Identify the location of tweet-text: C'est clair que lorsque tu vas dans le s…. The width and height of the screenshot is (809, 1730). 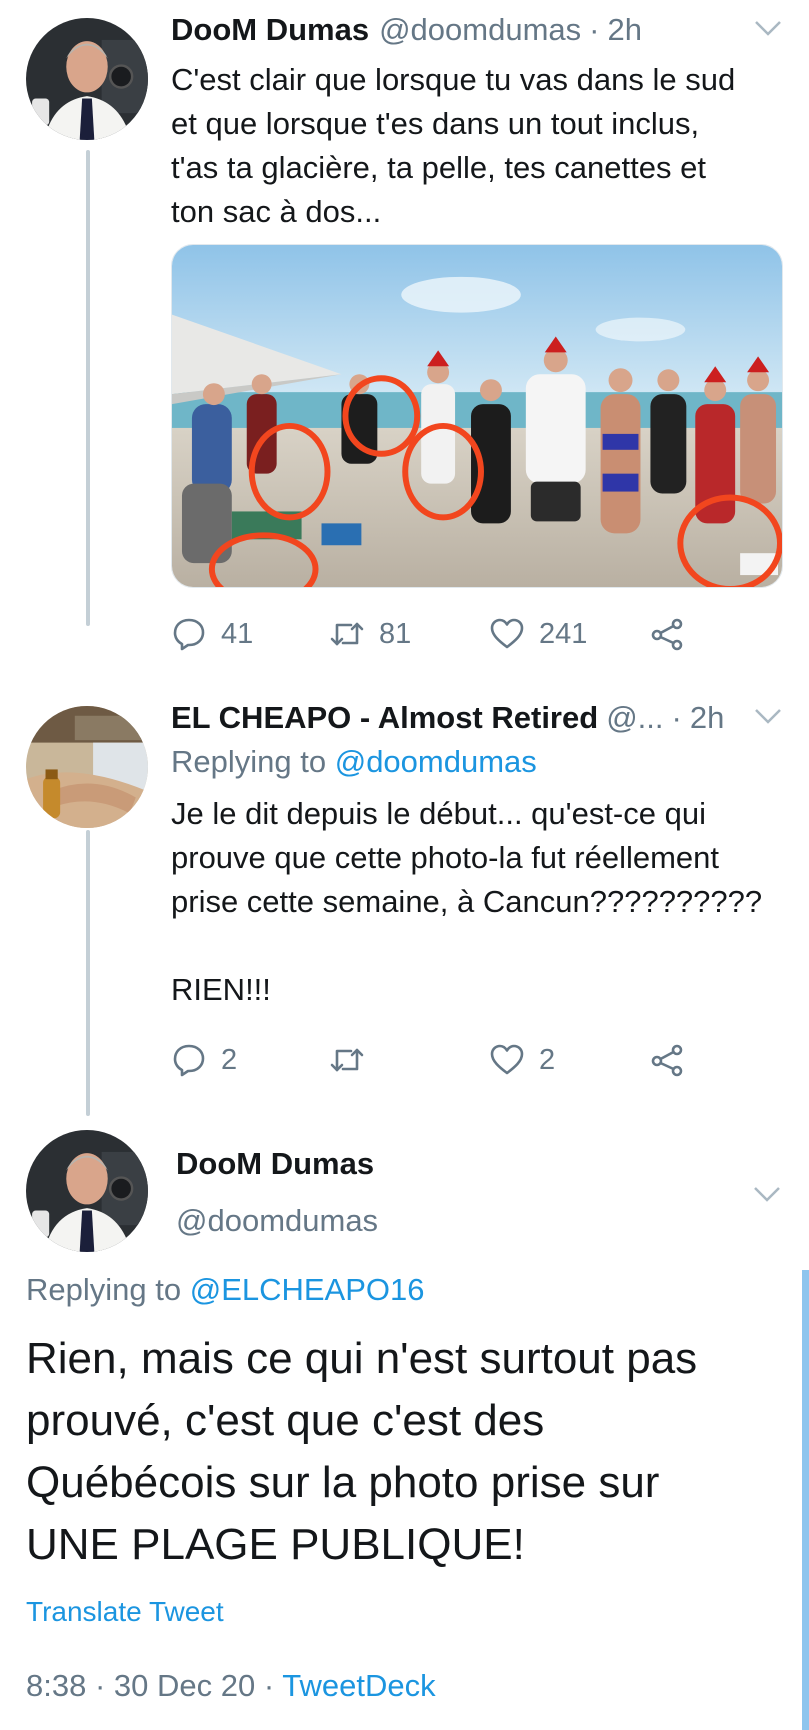
(453, 145).